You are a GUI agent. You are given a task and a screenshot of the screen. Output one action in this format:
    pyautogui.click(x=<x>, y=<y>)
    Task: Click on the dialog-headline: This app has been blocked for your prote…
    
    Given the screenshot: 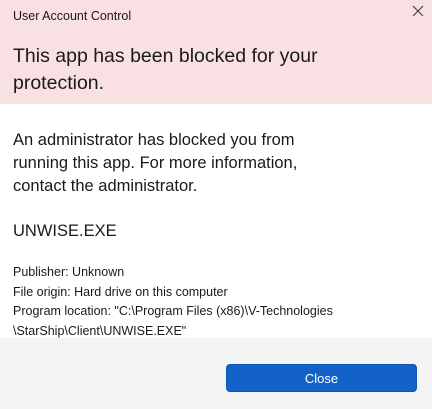 What is the action you would take?
    pyautogui.click(x=165, y=69)
    